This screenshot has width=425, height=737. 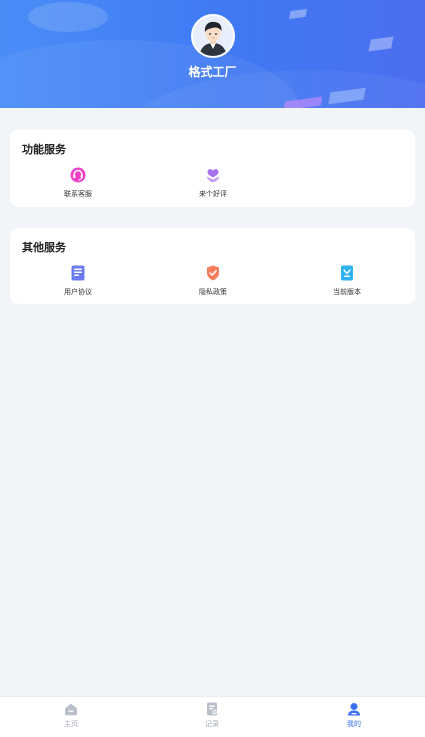 I want to click on bottom-tab-bar: 主页 记录 我的, so click(x=212, y=716).